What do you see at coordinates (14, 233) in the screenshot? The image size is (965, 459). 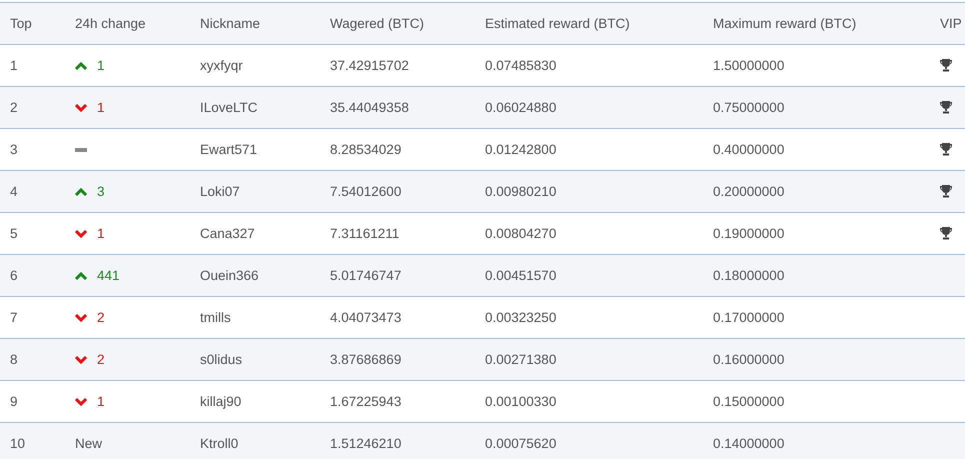 I see `table-cell-text: 5` at bounding box center [14, 233].